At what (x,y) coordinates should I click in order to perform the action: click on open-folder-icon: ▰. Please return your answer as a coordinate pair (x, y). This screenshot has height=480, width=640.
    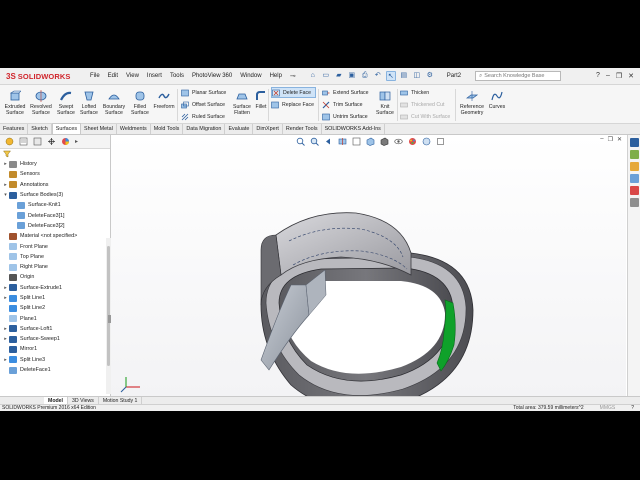
    Looking at the image, I should click on (339, 76).